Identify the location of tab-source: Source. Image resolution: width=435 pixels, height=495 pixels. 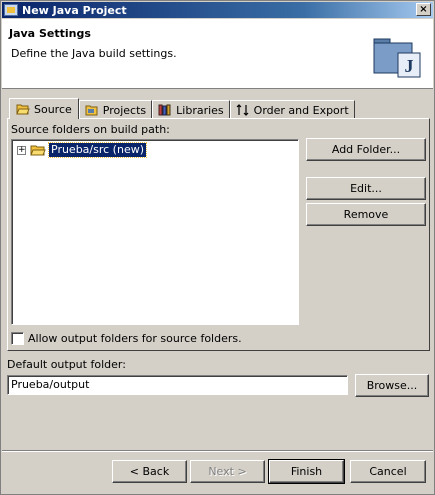
(44, 108).